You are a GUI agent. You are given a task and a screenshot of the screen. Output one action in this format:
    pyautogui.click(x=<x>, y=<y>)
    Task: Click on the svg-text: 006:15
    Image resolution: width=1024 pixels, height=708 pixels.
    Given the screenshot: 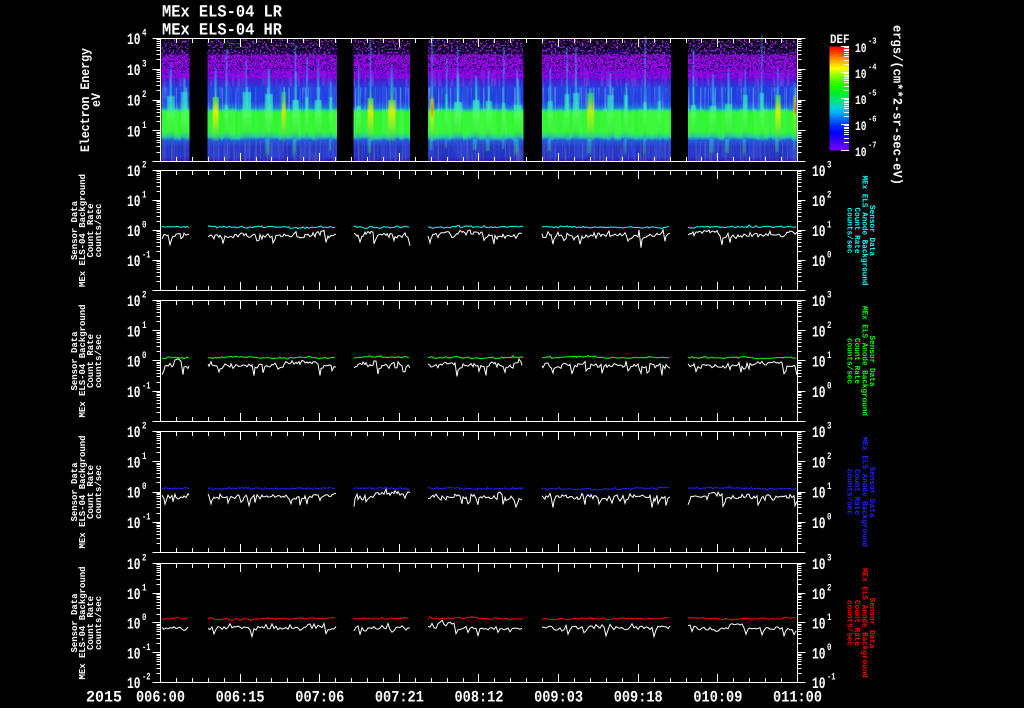 What is the action you would take?
    pyautogui.click(x=240, y=698)
    